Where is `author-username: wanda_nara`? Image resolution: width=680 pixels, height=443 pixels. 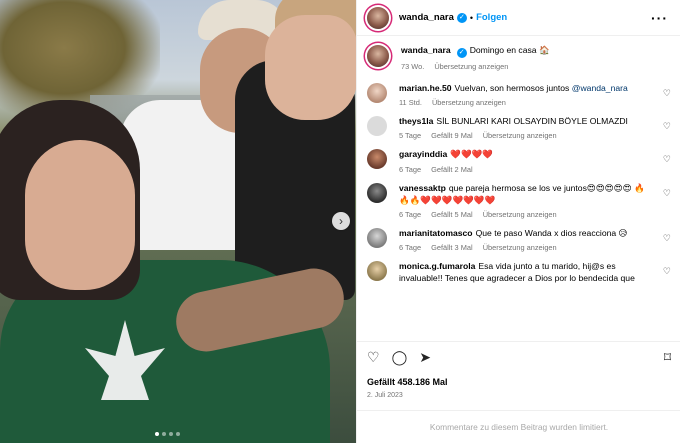
author-username: wanda_nara is located at coordinates (426, 17).